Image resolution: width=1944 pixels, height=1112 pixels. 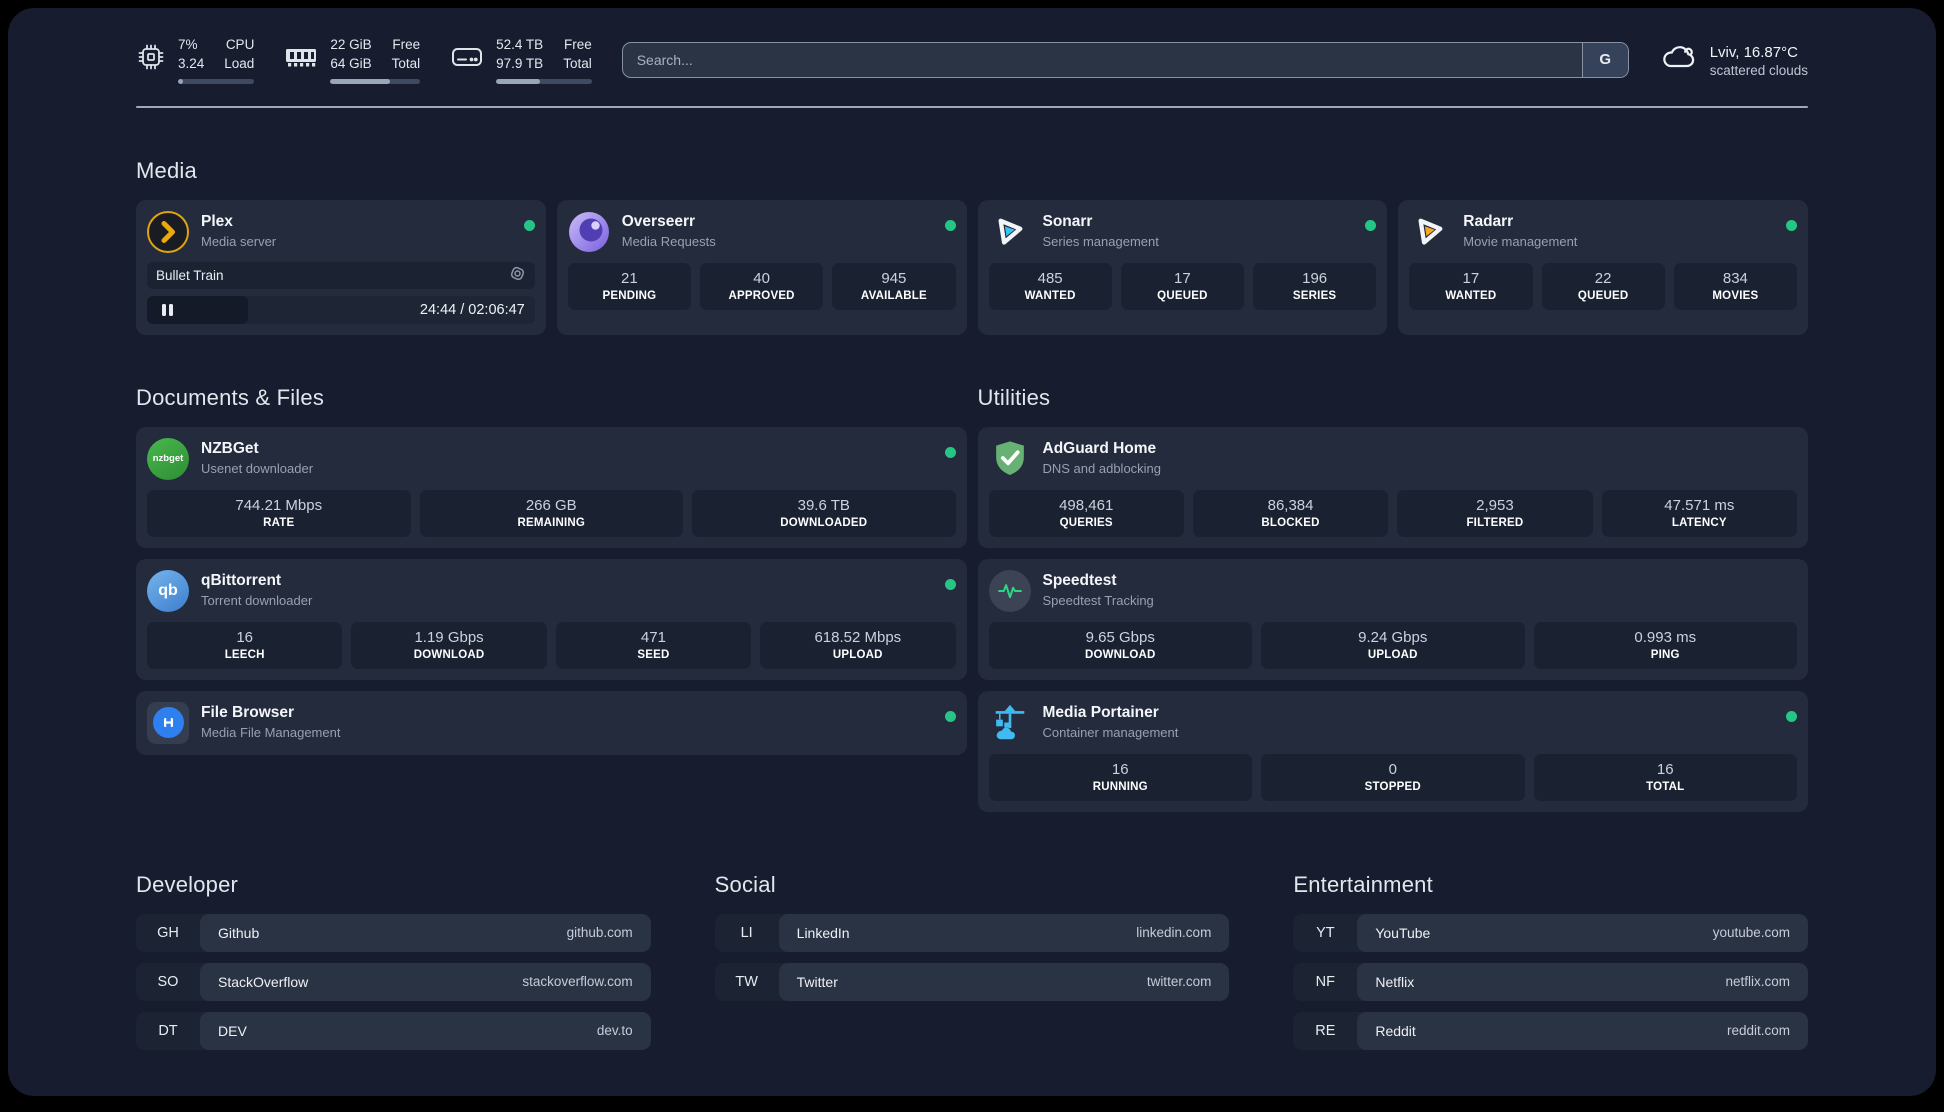 What do you see at coordinates (393, 932) in the screenshot?
I see `bookmark-github: GH Github github.com` at bounding box center [393, 932].